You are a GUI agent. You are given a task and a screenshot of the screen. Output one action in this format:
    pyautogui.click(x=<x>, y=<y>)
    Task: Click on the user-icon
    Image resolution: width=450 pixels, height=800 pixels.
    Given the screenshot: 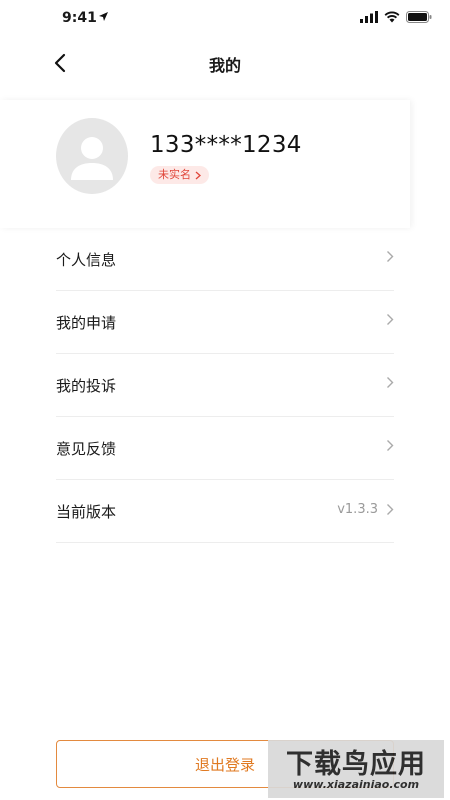 What is the action you would take?
    pyautogui.click(x=92, y=158)
    